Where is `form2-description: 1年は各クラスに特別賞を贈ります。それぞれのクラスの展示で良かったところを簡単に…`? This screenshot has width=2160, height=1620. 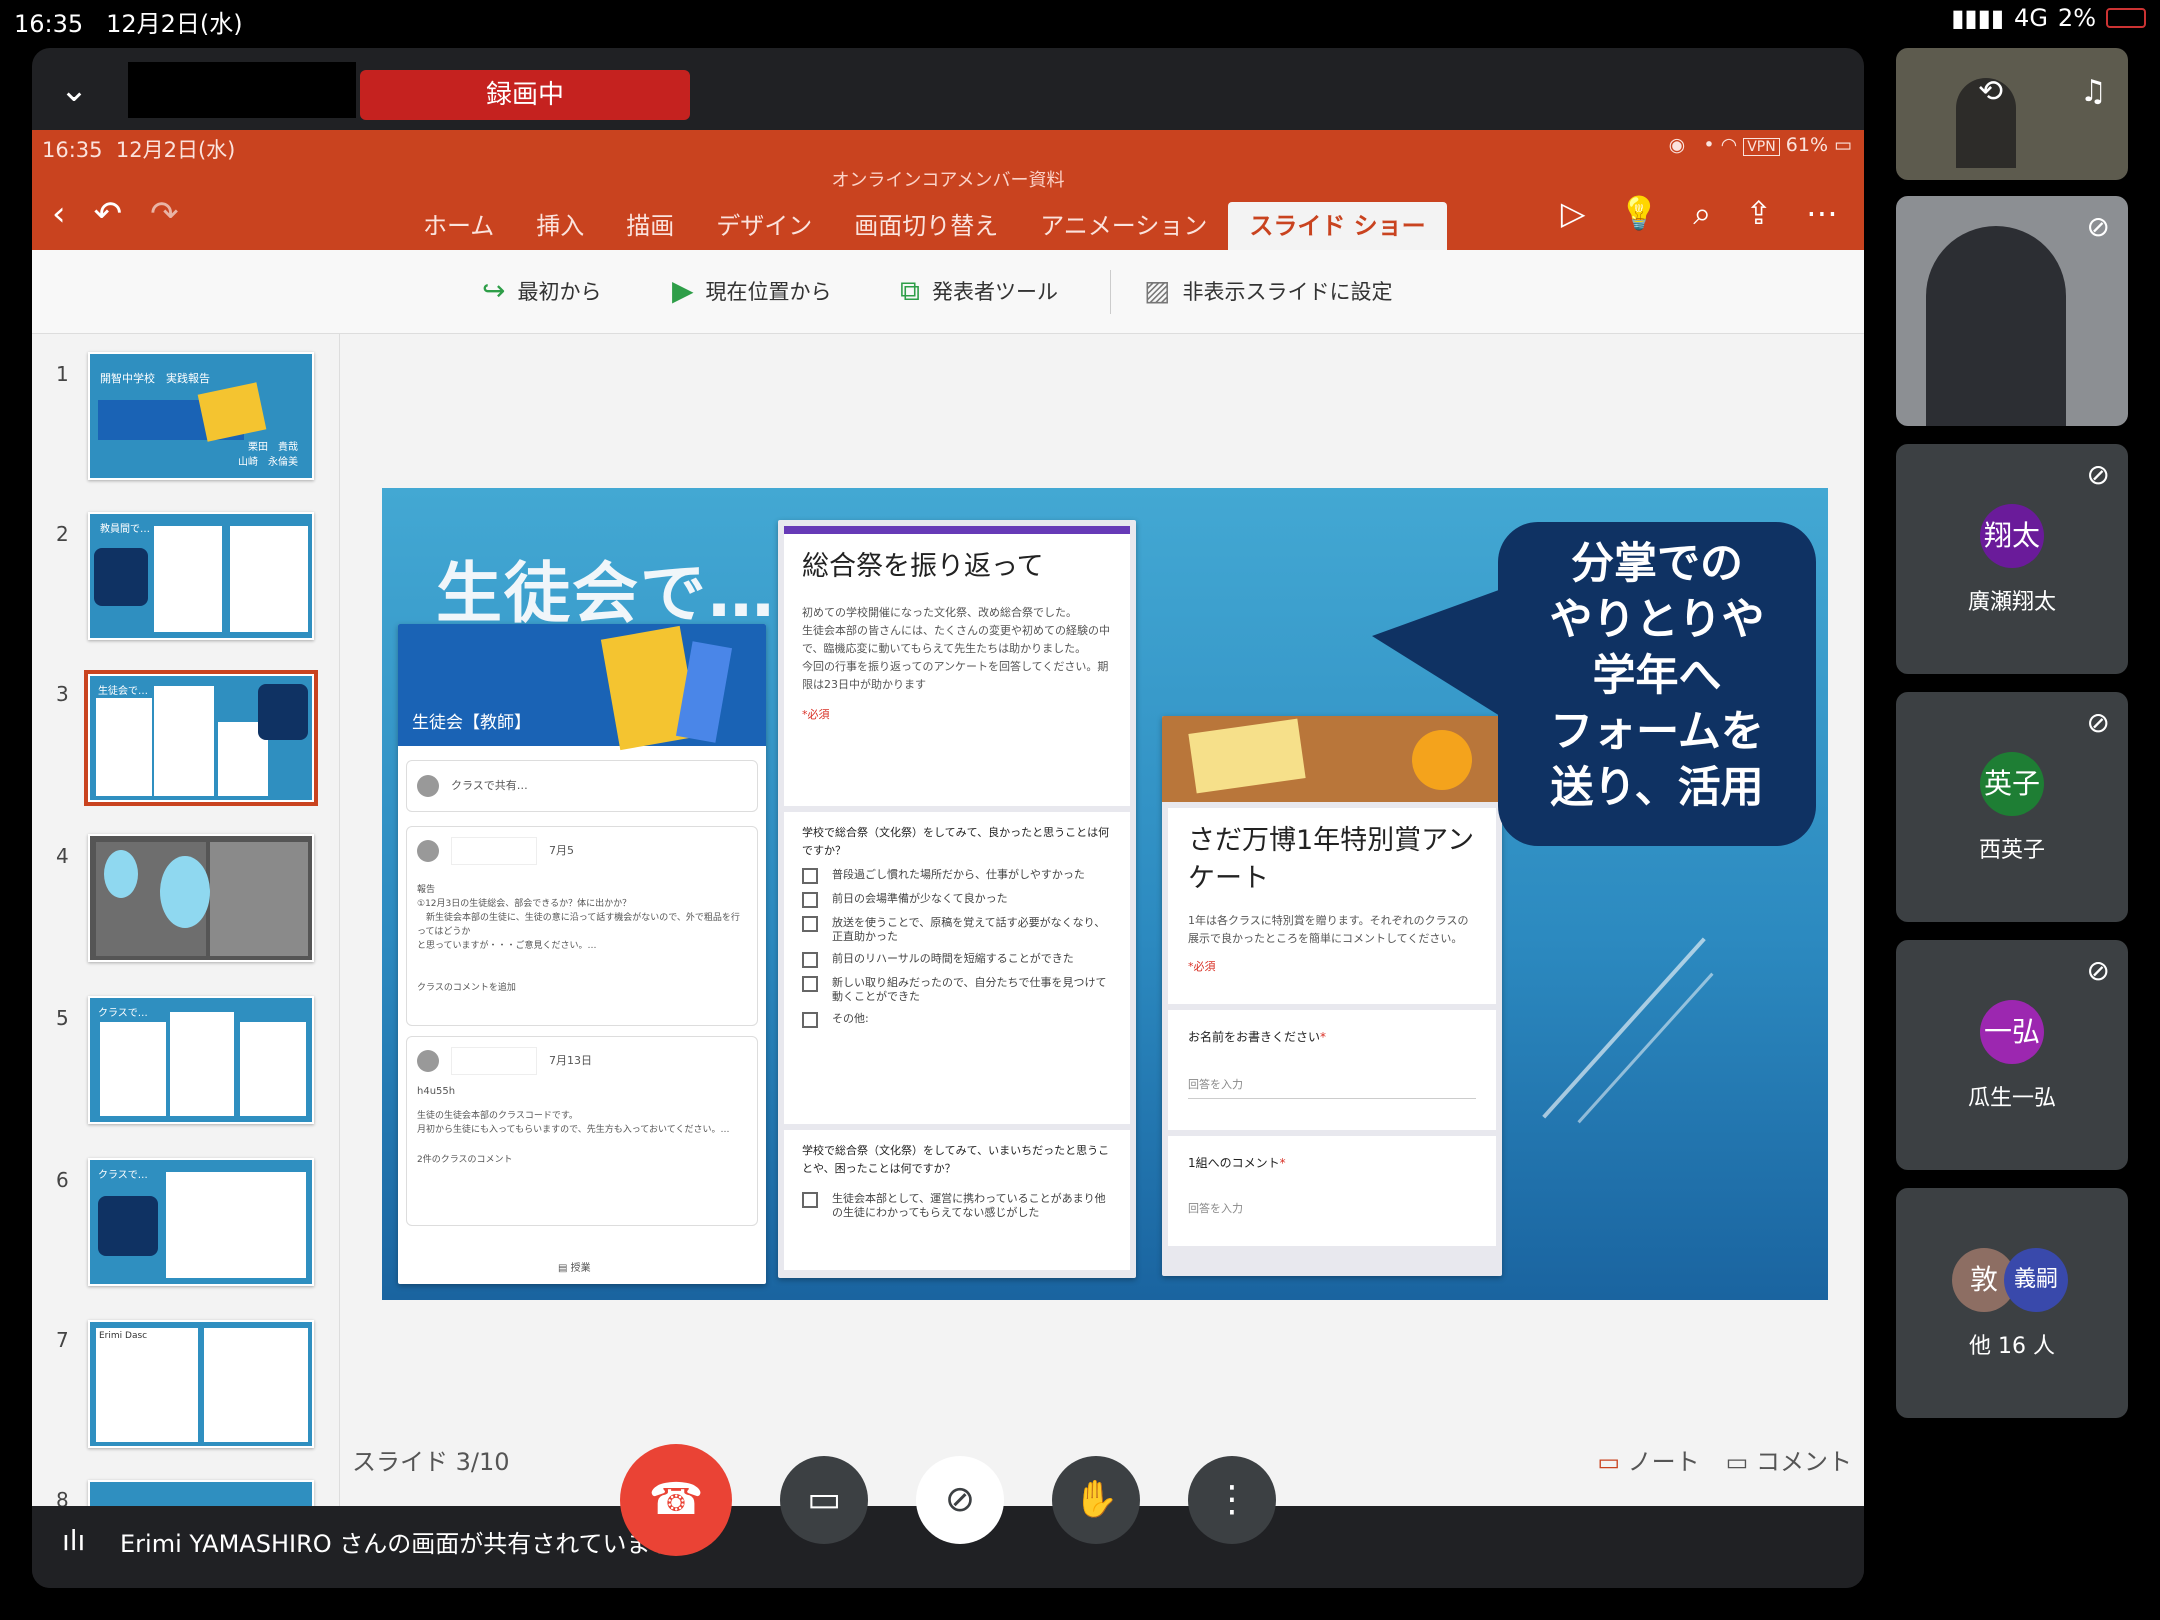 form2-description: 1年は各クラスに特別賞を贈ります。それぞれのクラスの展示で良かったところを簡単に… is located at coordinates (1328, 929).